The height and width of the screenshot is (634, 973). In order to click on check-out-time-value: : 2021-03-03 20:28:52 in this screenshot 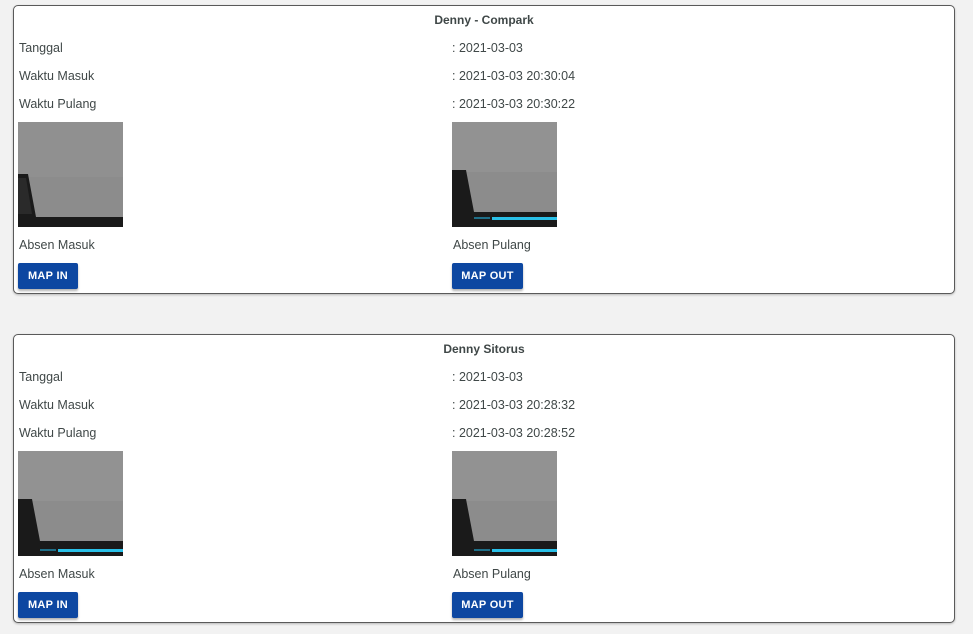, I will do `click(514, 433)`.